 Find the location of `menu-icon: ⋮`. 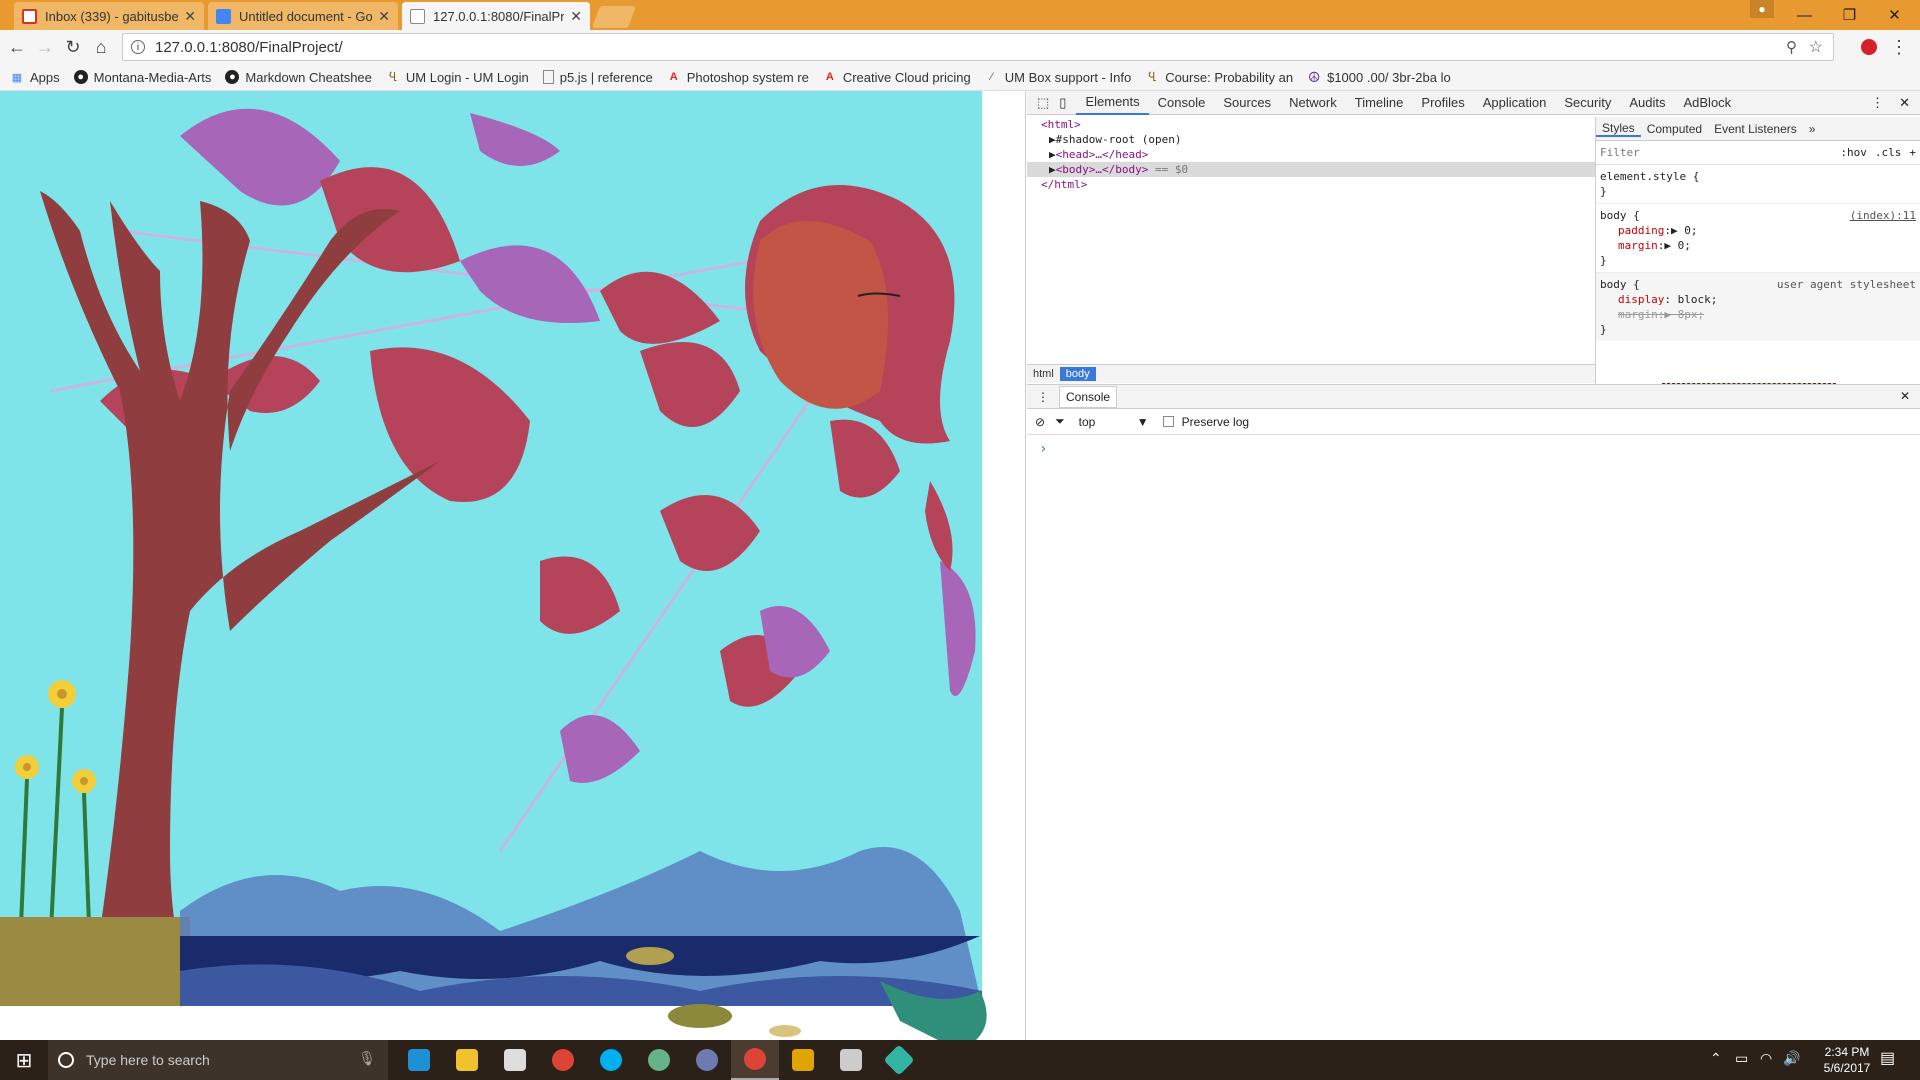

menu-icon: ⋮ is located at coordinates (1899, 47).